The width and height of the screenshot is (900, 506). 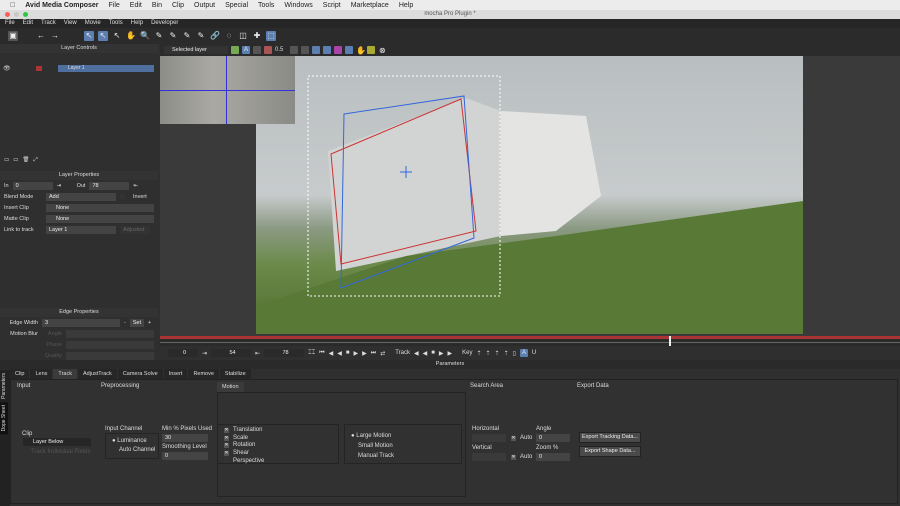 What do you see at coordinates (246, 50) in the screenshot?
I see `alpha-icon: A` at bounding box center [246, 50].